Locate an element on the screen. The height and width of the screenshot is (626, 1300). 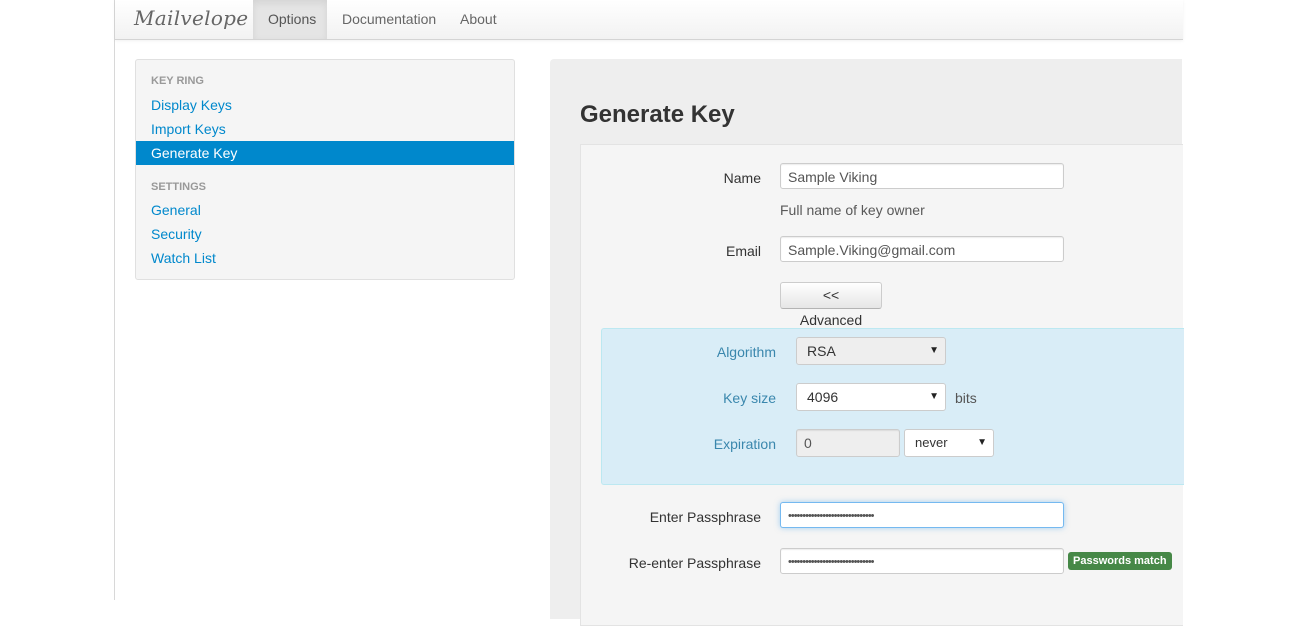
expiration-unit-select: never ▼ is located at coordinates (949, 443).